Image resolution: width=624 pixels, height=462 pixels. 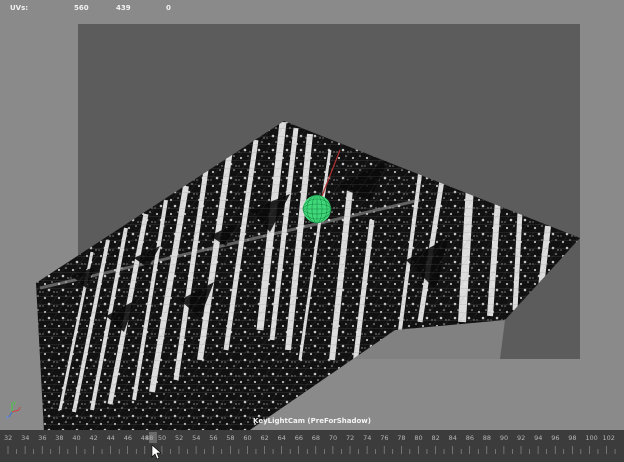 I want to click on timeline-tick-label: 78, so click(x=401, y=438).